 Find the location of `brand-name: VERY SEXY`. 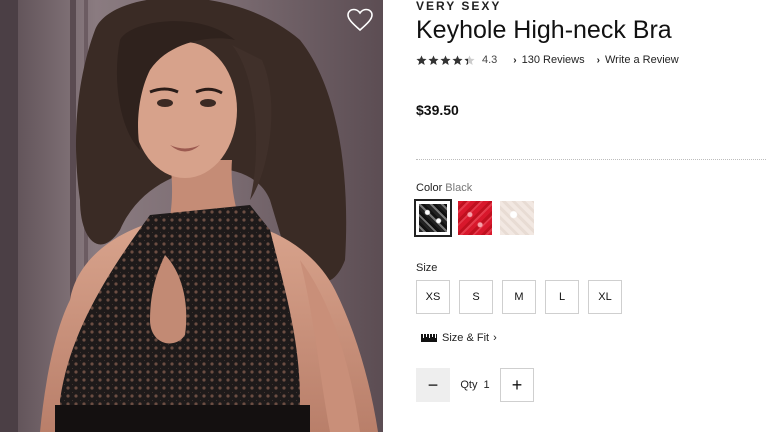

brand-name: VERY SEXY is located at coordinates (459, 6).